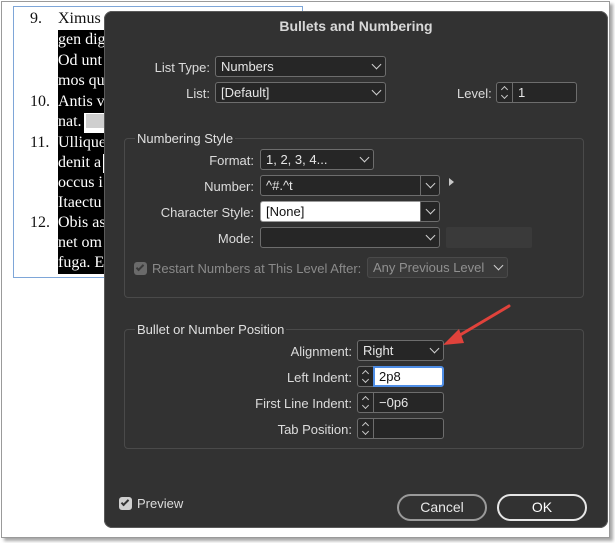 Image resolution: width=615 pixels, height=543 pixels. Describe the element at coordinates (160, 503) in the screenshot. I see `preview-label: Preview` at that location.